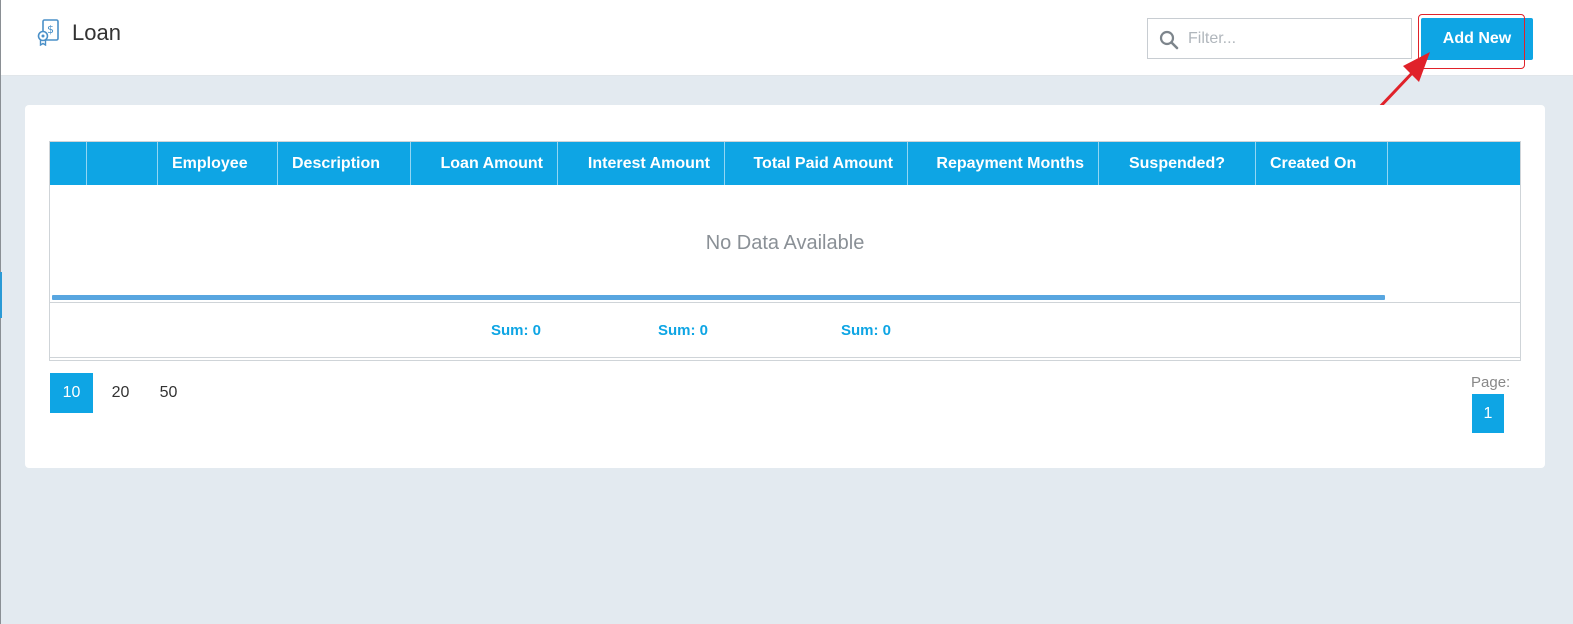 This screenshot has height=624, width=1573. Describe the element at coordinates (1454, 163) in the screenshot. I see `header-filler-column` at that location.